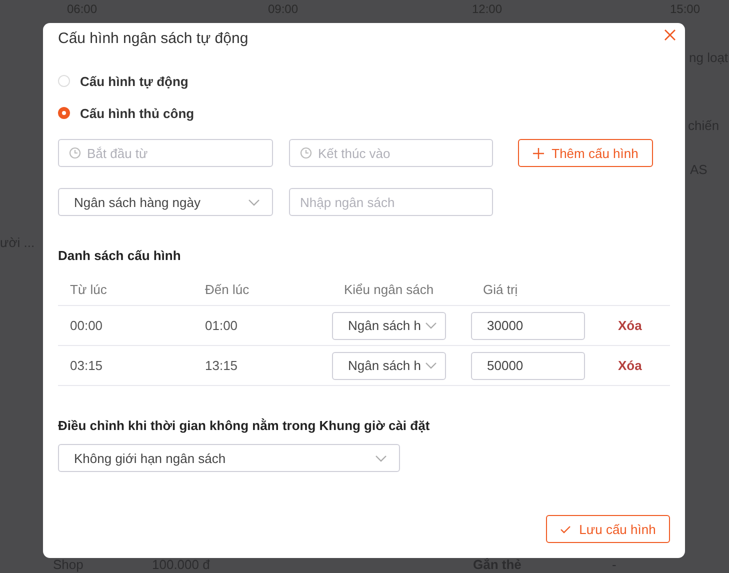 This screenshot has width=729, height=573. Describe the element at coordinates (120, 255) in the screenshot. I see `section-title: Danh sách cấu hình` at that location.